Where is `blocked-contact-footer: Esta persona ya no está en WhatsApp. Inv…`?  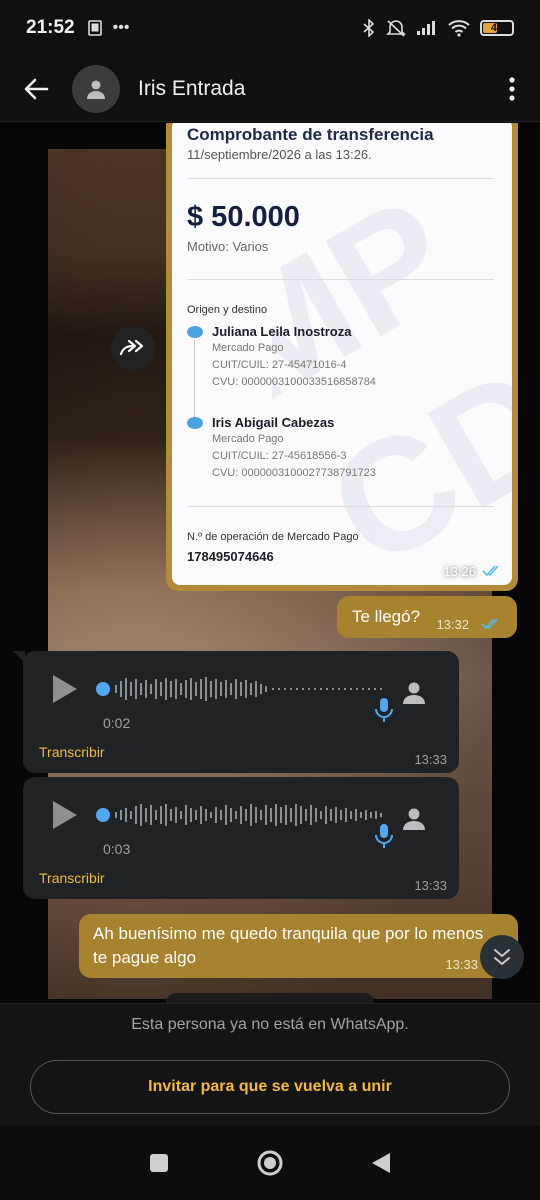 blocked-contact-footer: Esta persona ya no está en WhatsApp. Inv… is located at coordinates (270, 1064).